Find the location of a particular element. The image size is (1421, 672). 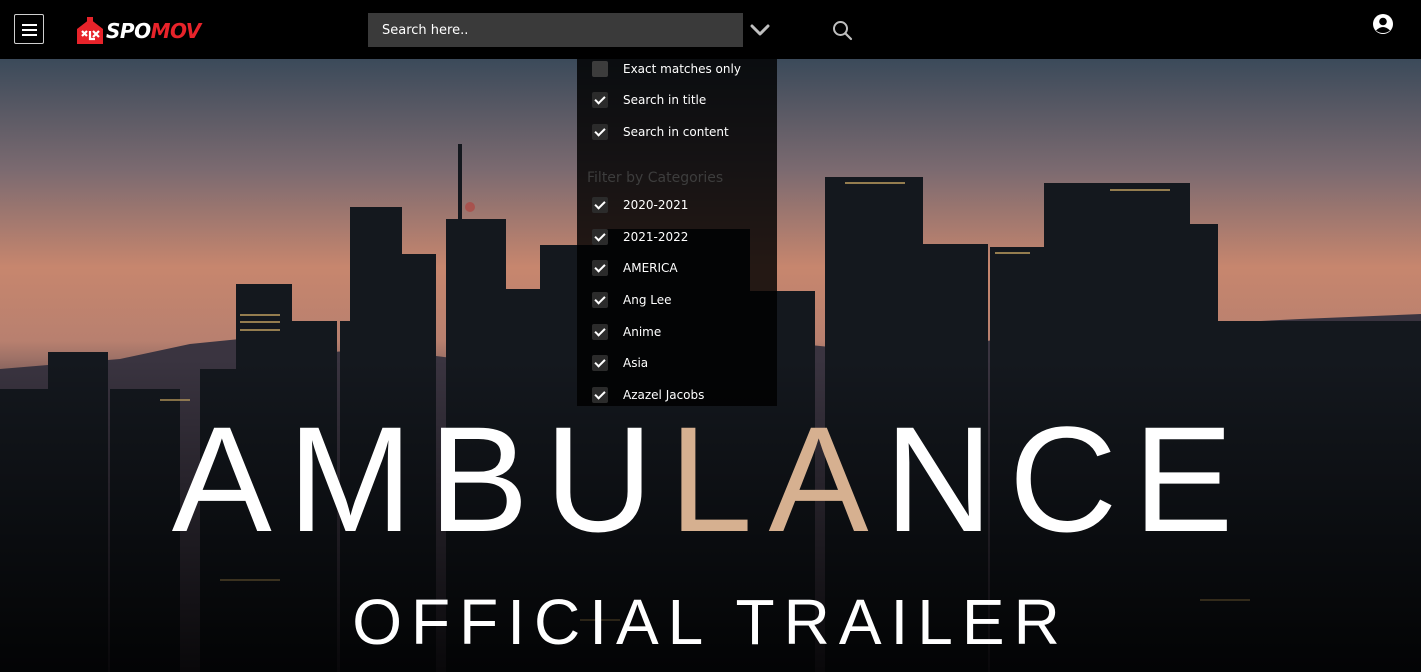

category-label: Asia is located at coordinates (636, 363).